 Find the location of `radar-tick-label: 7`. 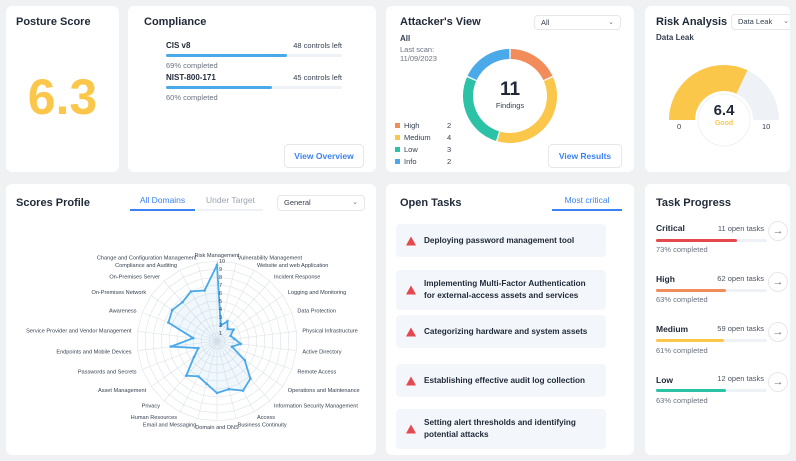

radar-tick-label: 7 is located at coordinates (220, 286).